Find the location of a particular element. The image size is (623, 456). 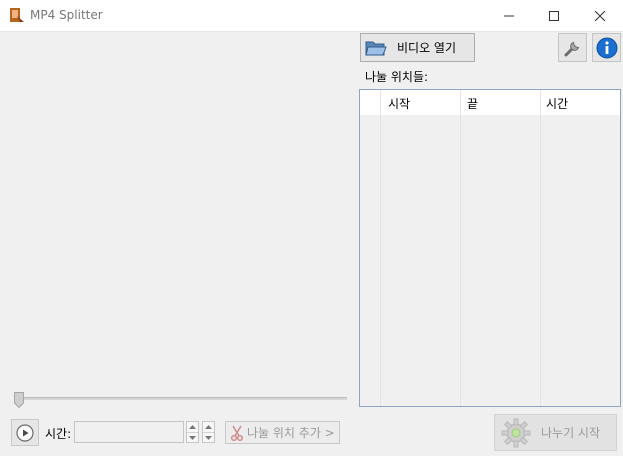

open-video-button: 비디오 열기 is located at coordinates (417, 47).